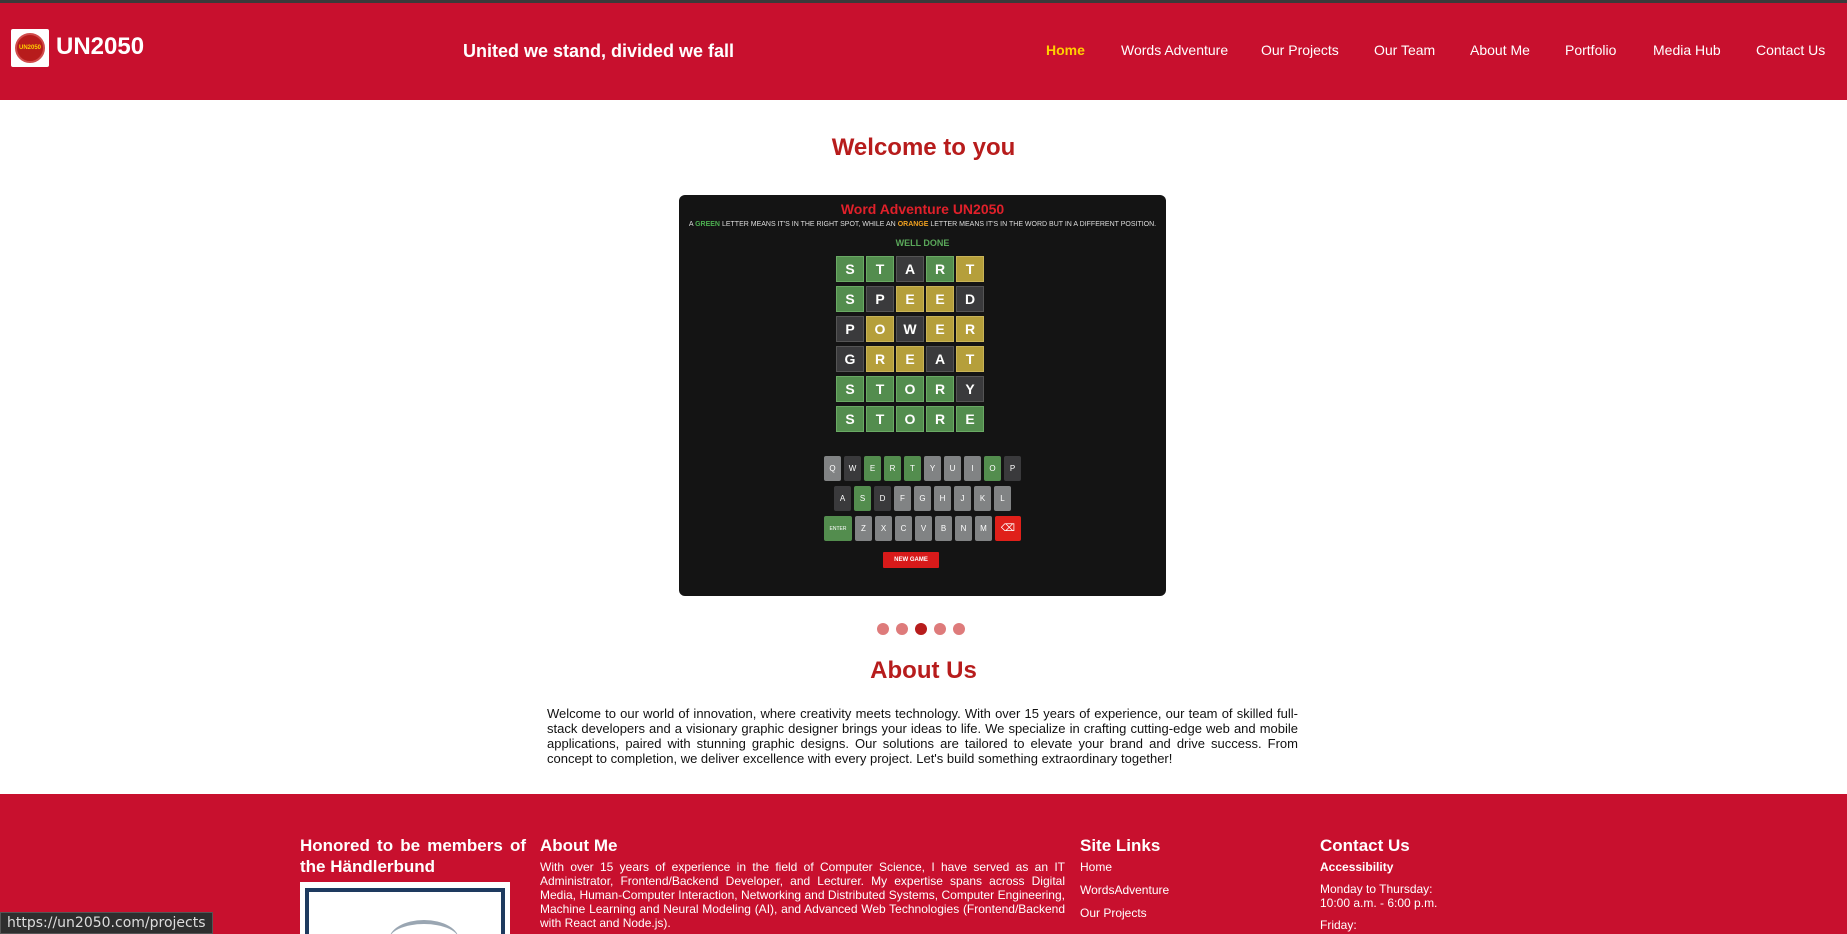  I want to click on hours-days: Monday to Thursday:, so click(1376, 889).